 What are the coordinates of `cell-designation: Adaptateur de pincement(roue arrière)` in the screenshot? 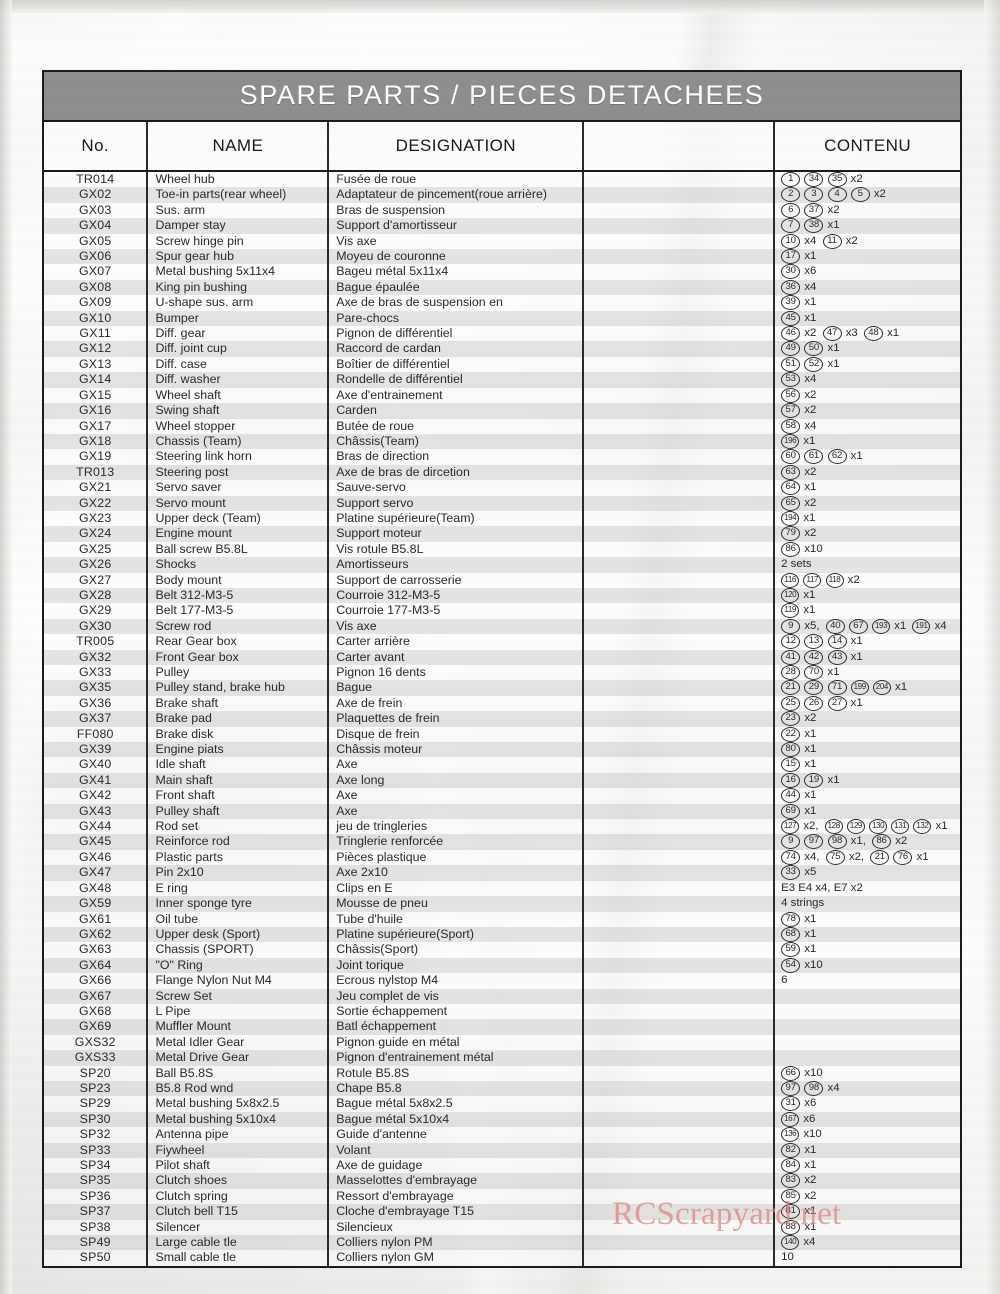 It's located at (456, 195).